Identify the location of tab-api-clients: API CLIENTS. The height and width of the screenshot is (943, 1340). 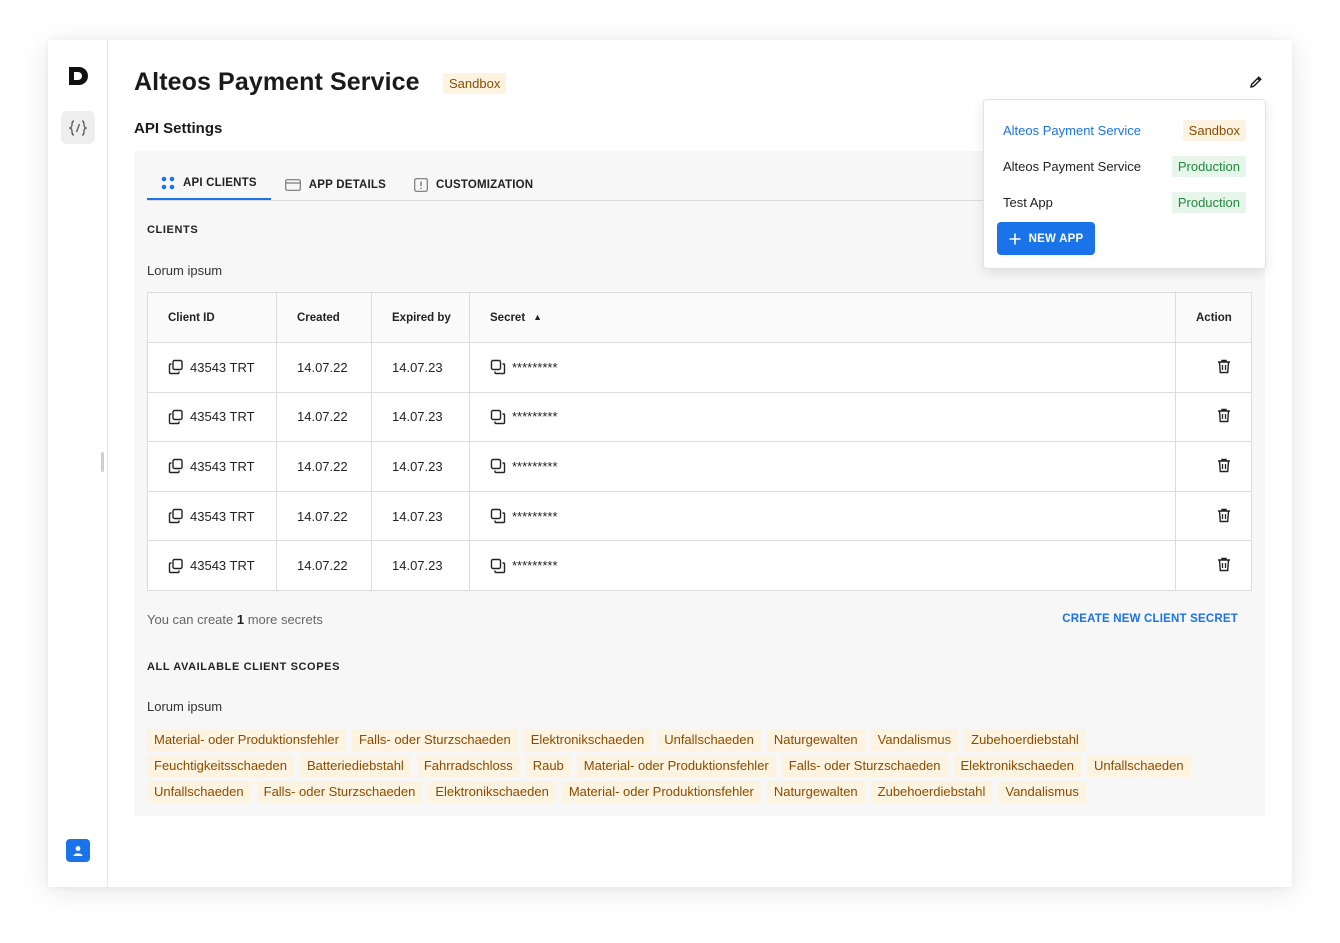
(209, 184).